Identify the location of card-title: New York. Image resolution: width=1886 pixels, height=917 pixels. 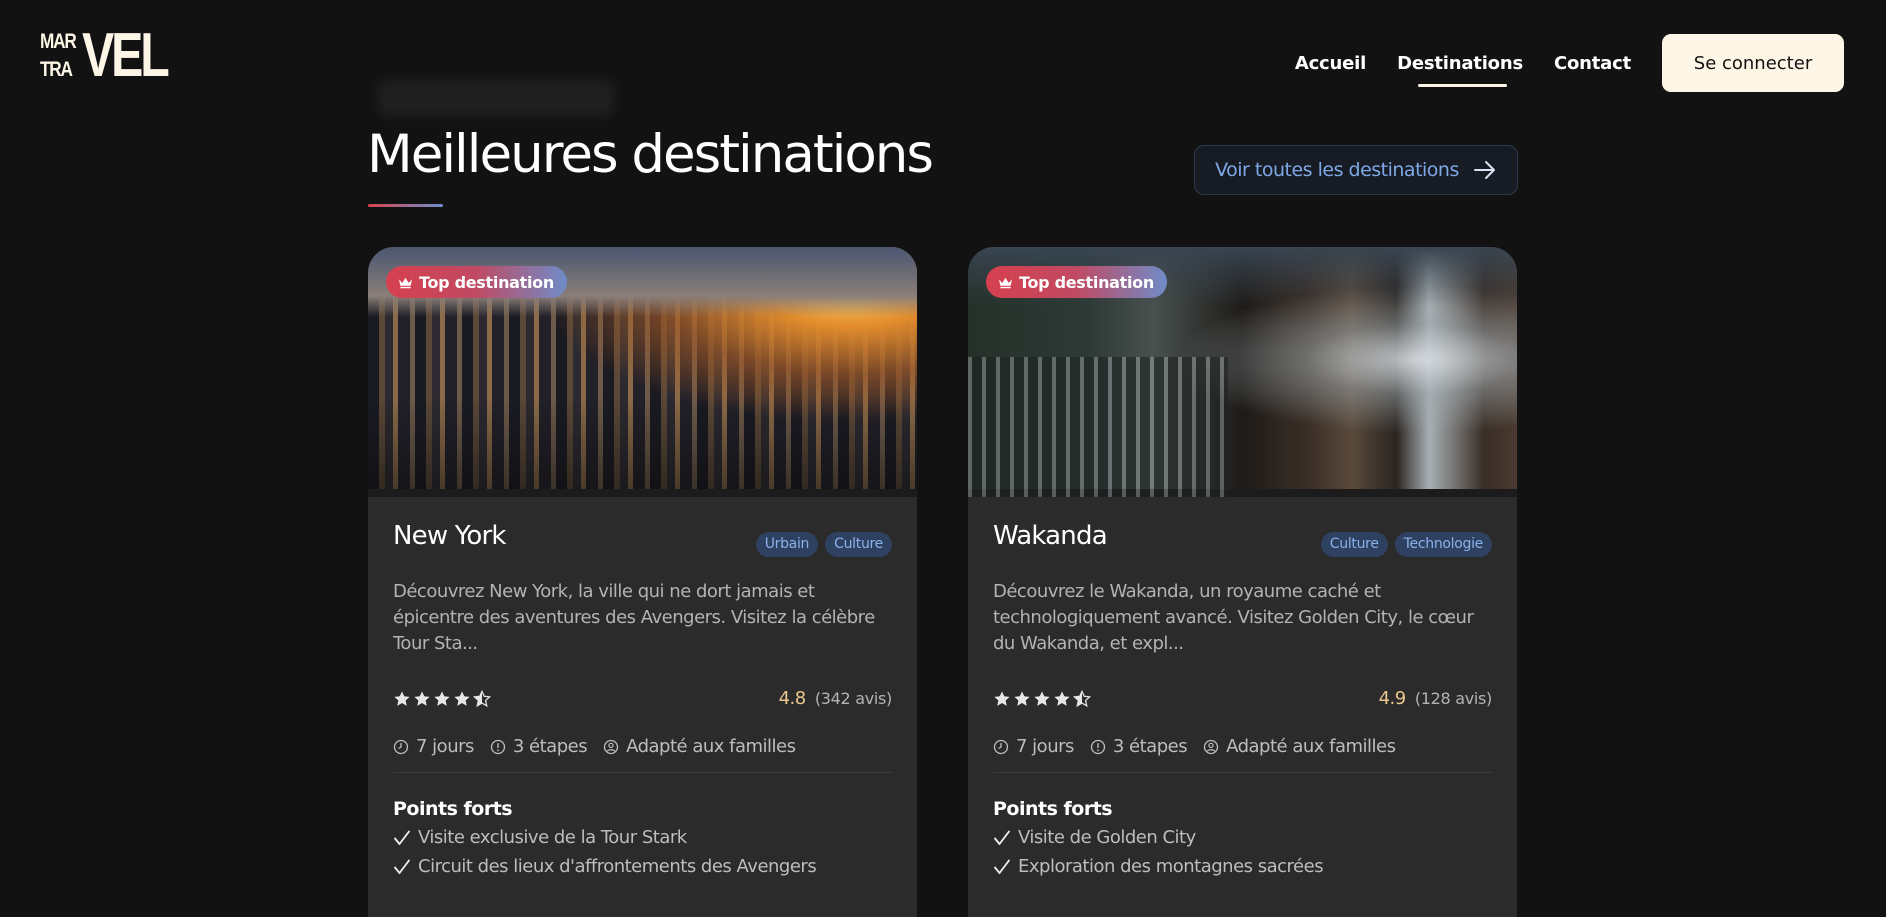
(449, 536).